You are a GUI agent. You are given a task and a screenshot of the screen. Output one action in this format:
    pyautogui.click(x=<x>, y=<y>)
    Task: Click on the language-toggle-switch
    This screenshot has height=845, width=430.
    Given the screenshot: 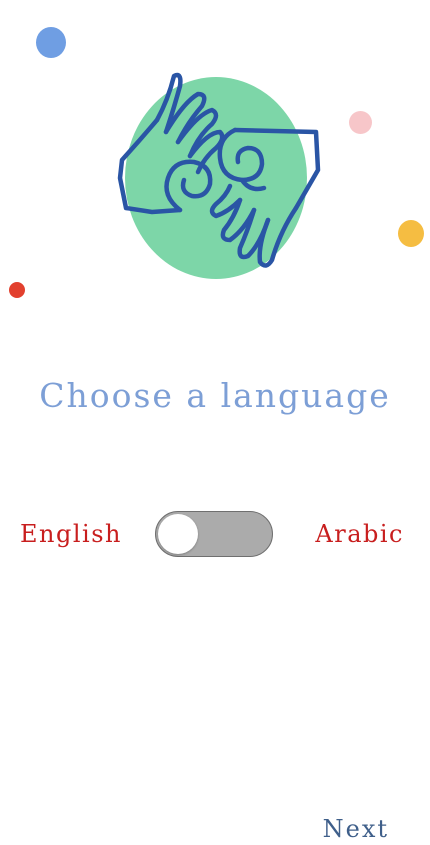 What is the action you would take?
    pyautogui.click(x=214, y=534)
    